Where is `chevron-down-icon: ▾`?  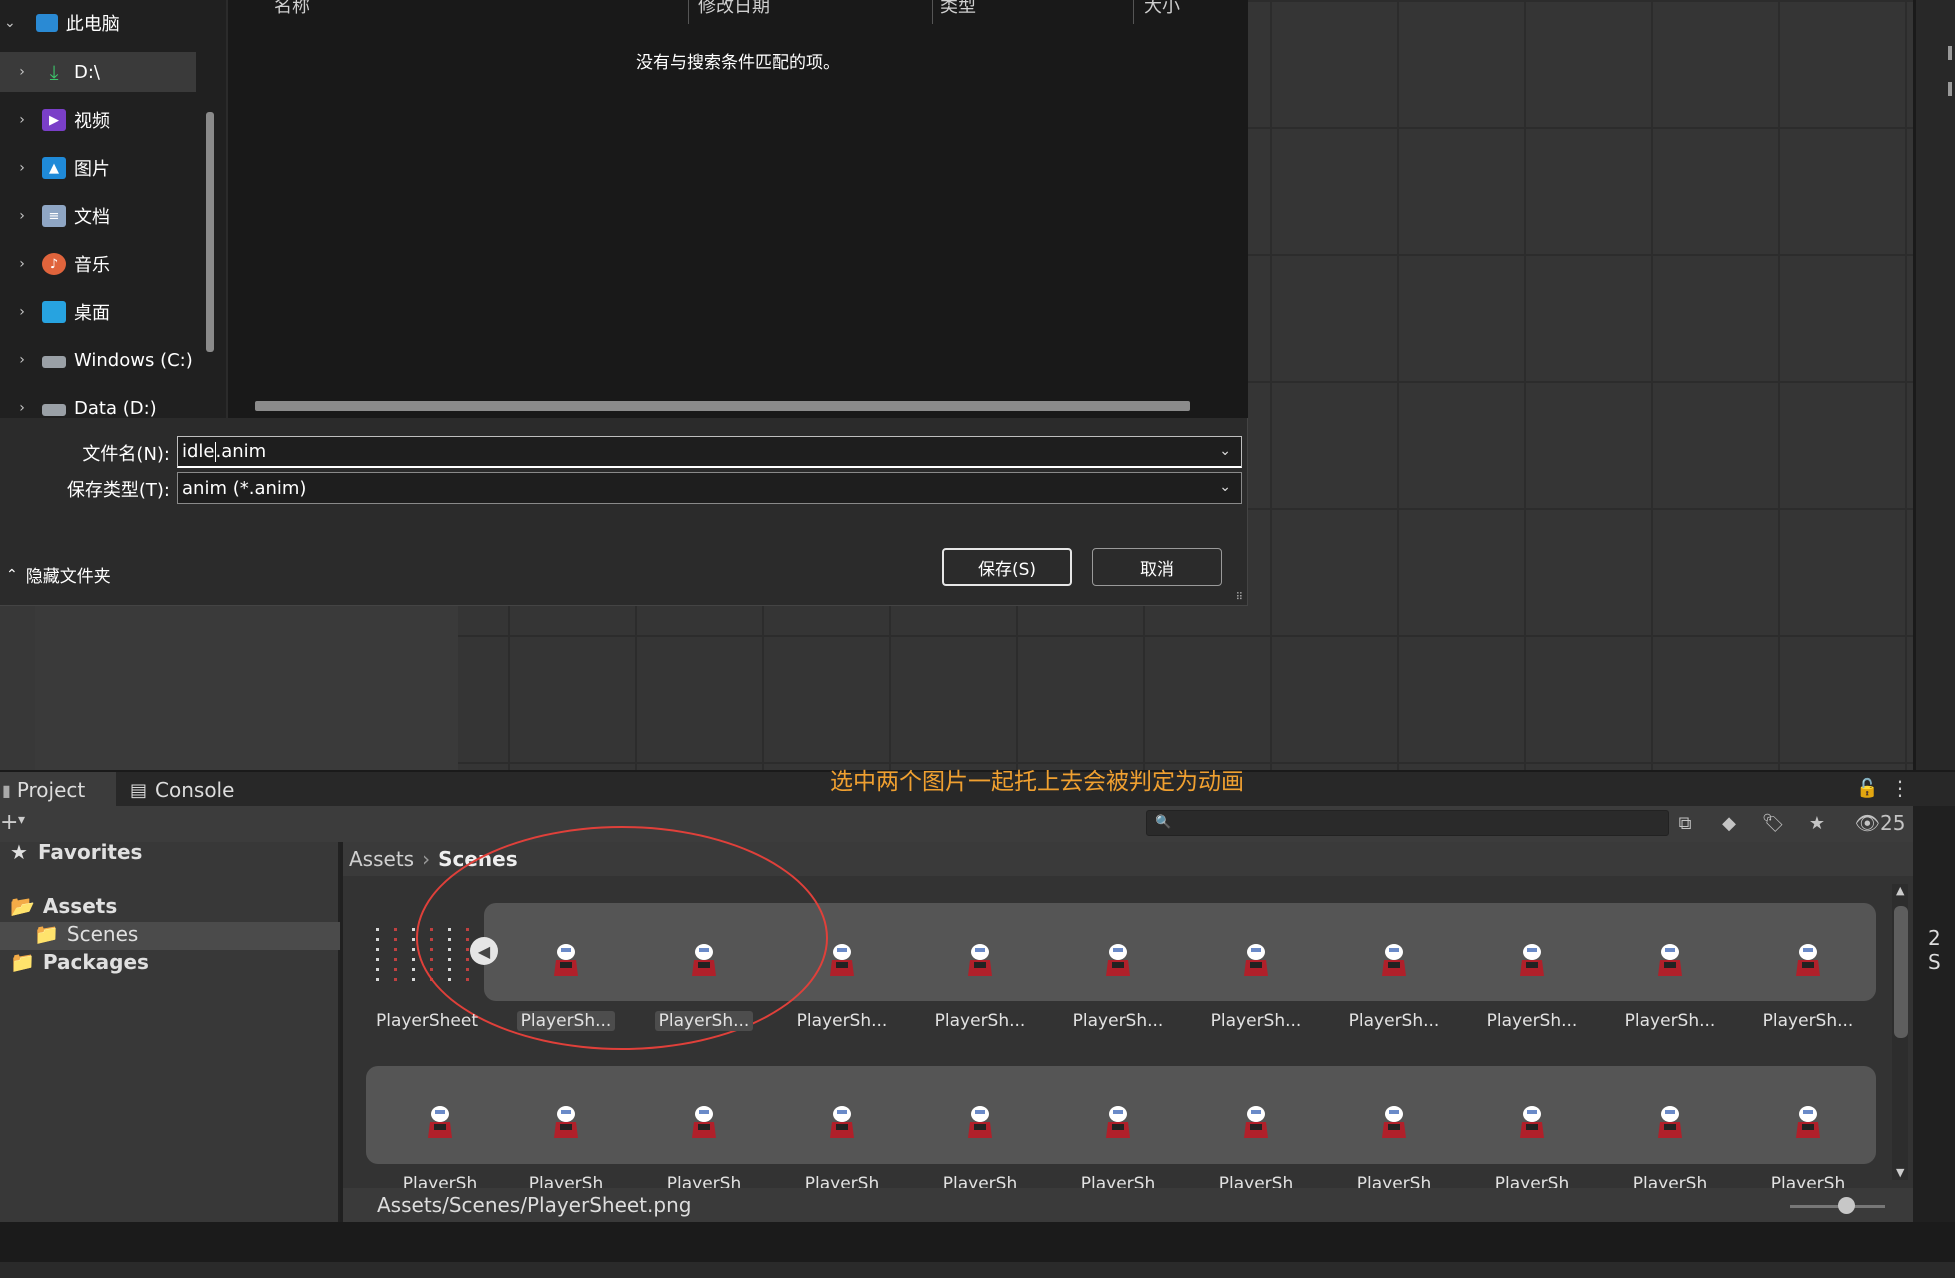
chevron-down-icon: ▾ is located at coordinates (21, 820).